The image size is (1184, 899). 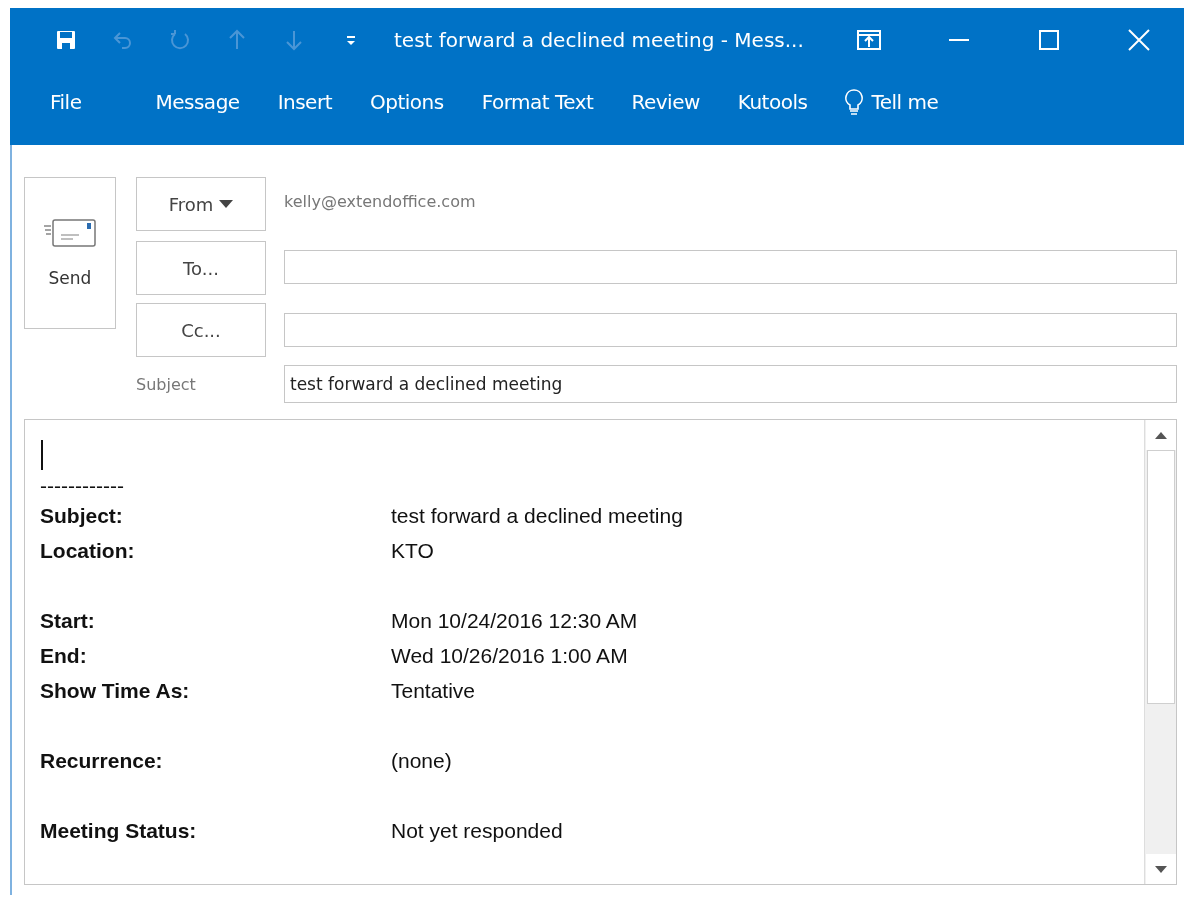 What do you see at coordinates (537, 515) in the screenshot?
I see `field-value: test forward a declined meeting` at bounding box center [537, 515].